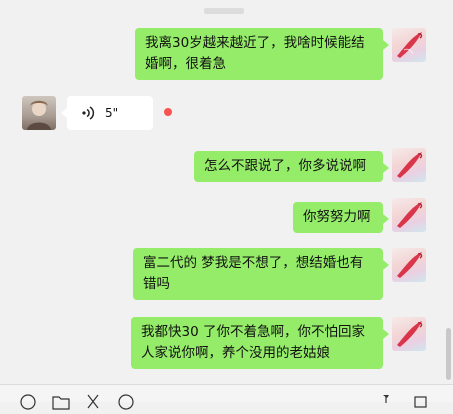 The width and height of the screenshot is (453, 414). Describe the element at coordinates (126, 404) in the screenshot. I see `chat-bubble-icon` at that location.